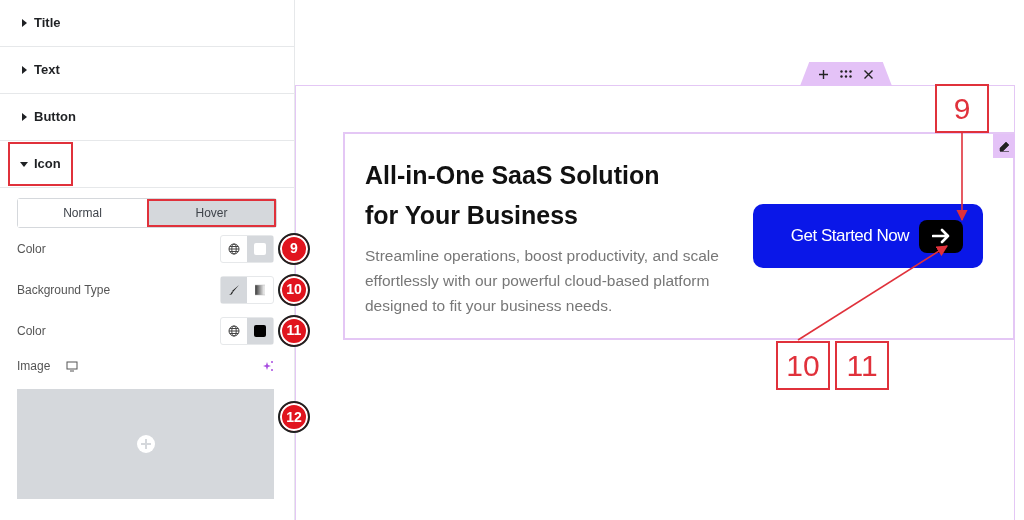 This screenshot has width=1024, height=520. Describe the element at coordinates (34, 366) in the screenshot. I see `control-label: Image` at that location.